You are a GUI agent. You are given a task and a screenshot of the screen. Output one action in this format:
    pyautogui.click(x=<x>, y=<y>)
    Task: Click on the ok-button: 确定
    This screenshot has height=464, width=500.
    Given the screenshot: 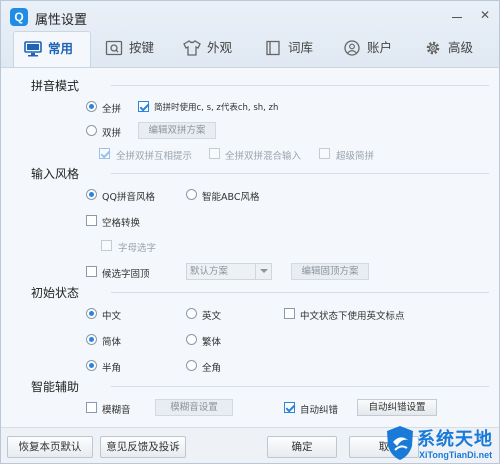 What is the action you would take?
    pyautogui.click(x=302, y=447)
    